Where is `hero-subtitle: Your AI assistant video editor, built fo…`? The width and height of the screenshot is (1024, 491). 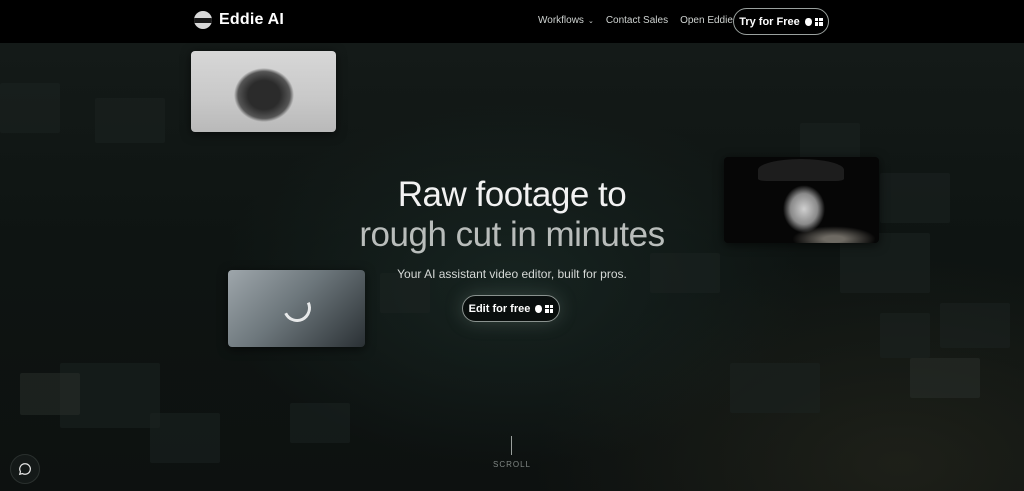 hero-subtitle: Your AI assistant video editor, built fo… is located at coordinates (512, 274).